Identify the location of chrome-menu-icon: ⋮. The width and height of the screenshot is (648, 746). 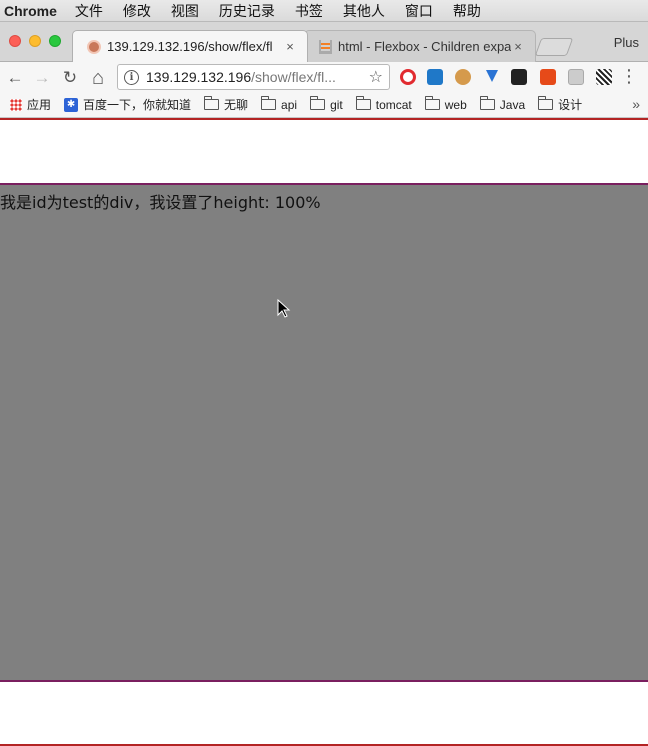
(629, 76).